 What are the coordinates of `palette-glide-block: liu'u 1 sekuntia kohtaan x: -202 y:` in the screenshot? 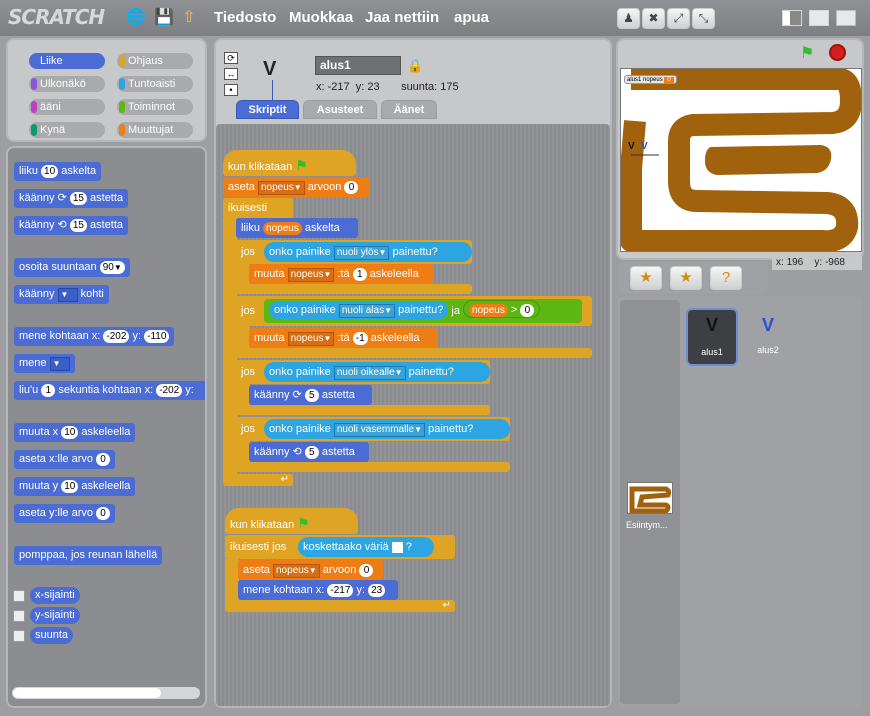 It's located at (109, 390).